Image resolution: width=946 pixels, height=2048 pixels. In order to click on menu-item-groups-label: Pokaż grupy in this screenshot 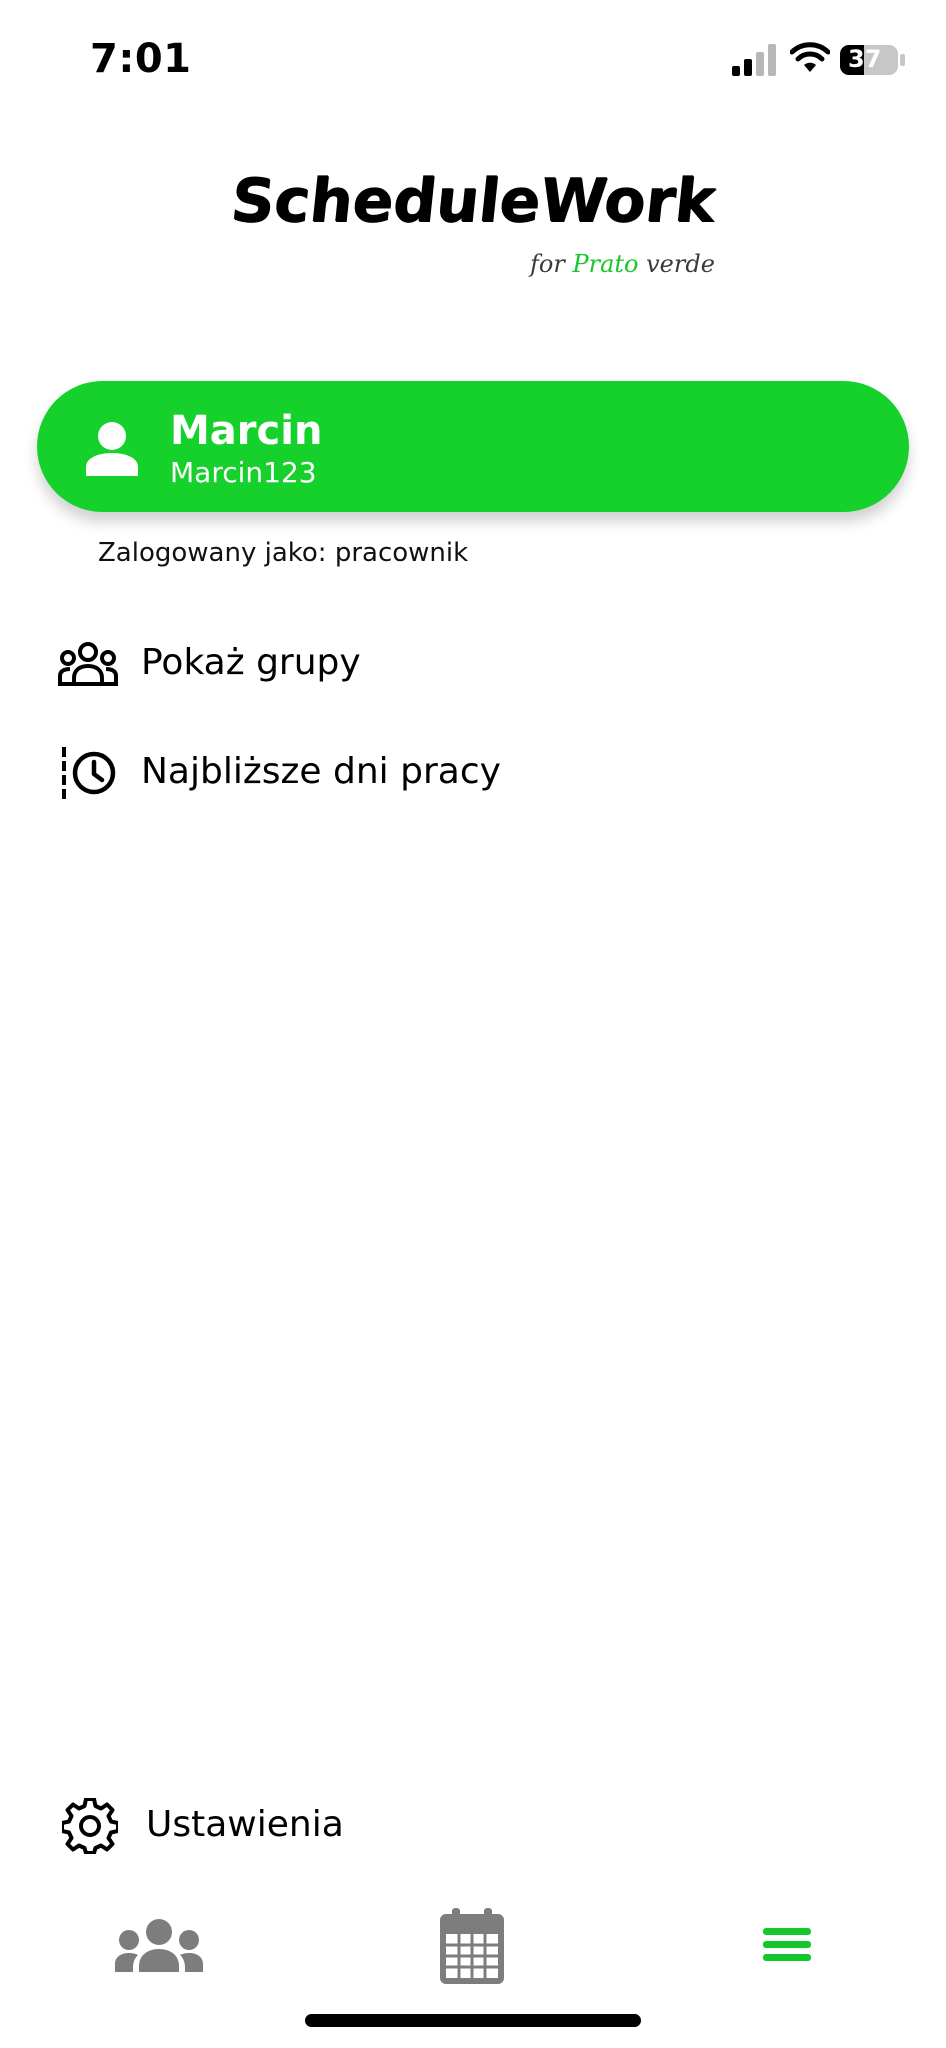, I will do `click(251, 662)`.